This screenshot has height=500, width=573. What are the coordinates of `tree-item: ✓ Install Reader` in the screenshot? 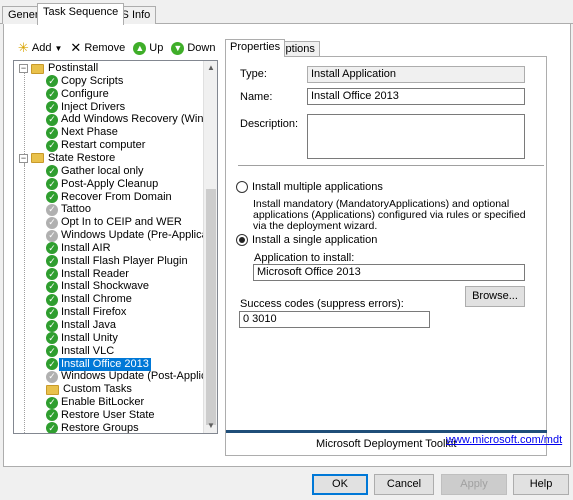 It's located at (88, 274).